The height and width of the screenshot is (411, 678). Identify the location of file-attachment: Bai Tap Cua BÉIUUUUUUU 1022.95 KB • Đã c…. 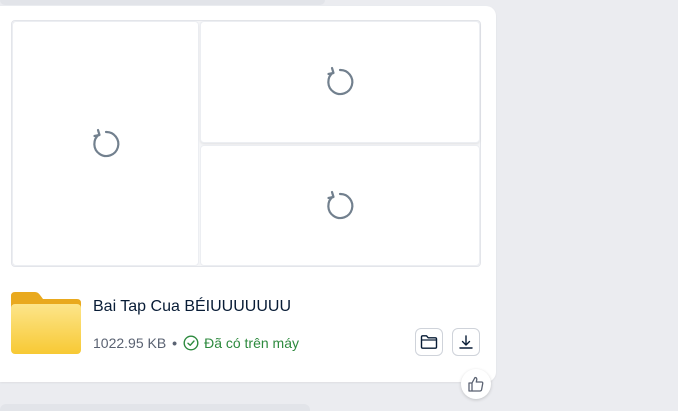
(247, 324).